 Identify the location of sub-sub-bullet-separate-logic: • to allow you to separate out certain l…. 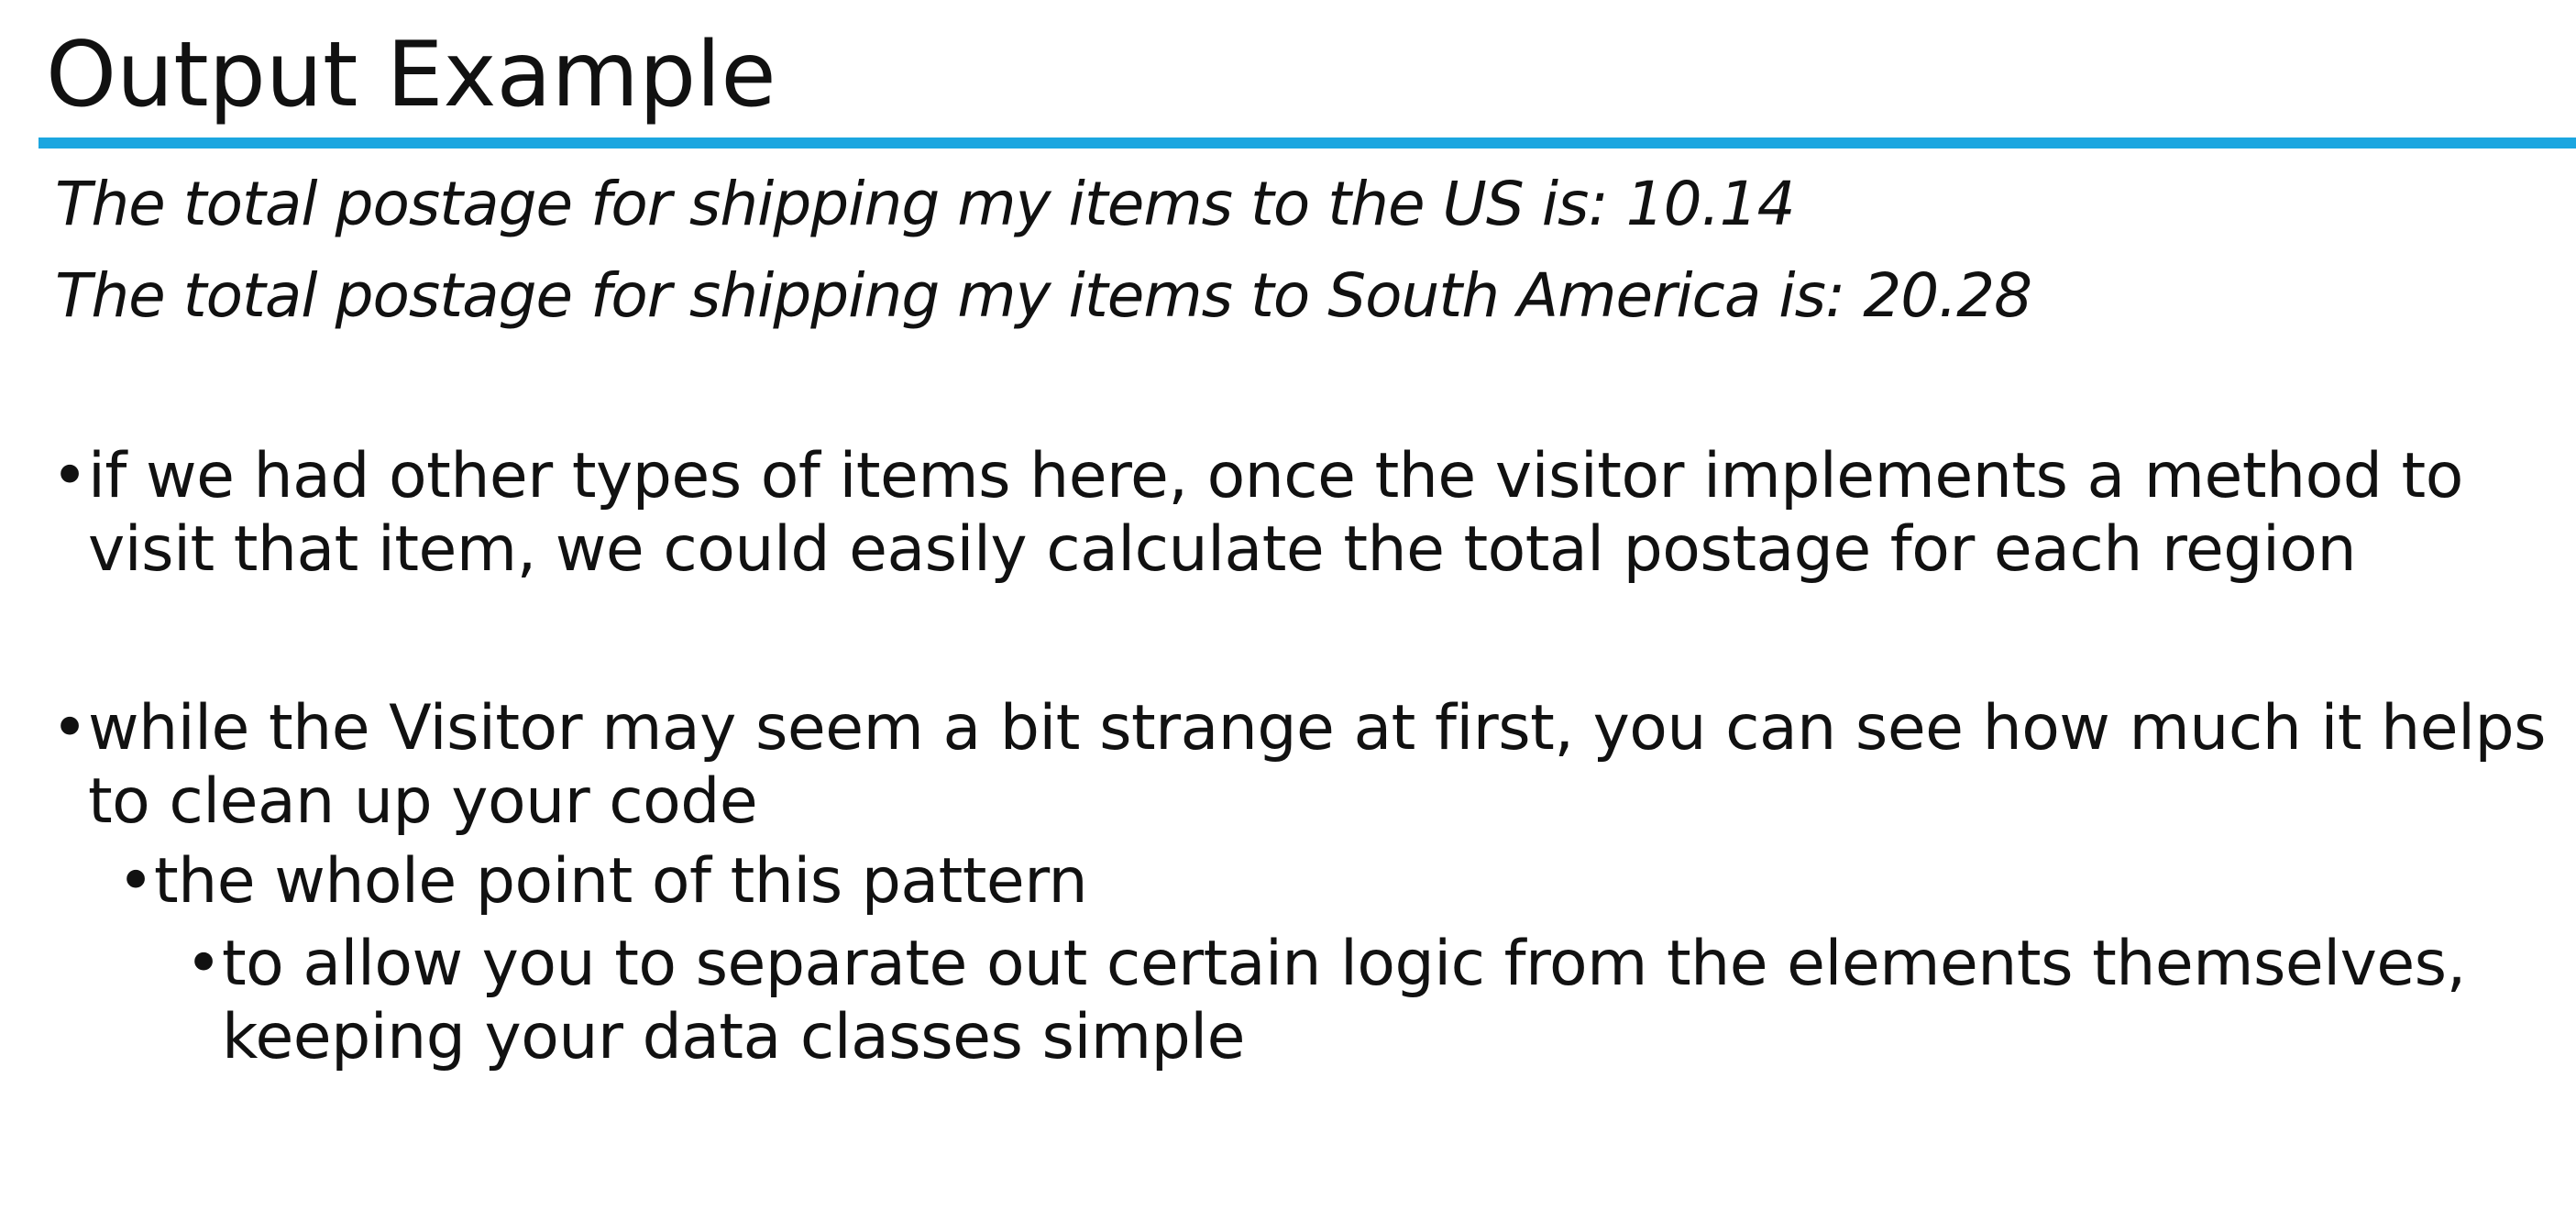
(1367, 1001).